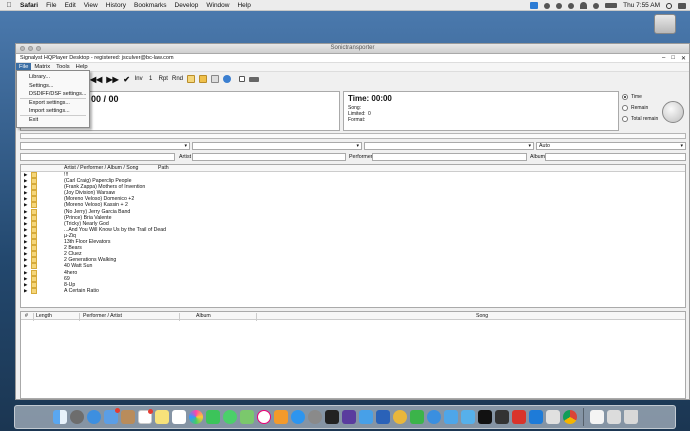  Describe the element at coordinates (163, 168) in the screenshot. I see `column-header-path: Path` at that location.